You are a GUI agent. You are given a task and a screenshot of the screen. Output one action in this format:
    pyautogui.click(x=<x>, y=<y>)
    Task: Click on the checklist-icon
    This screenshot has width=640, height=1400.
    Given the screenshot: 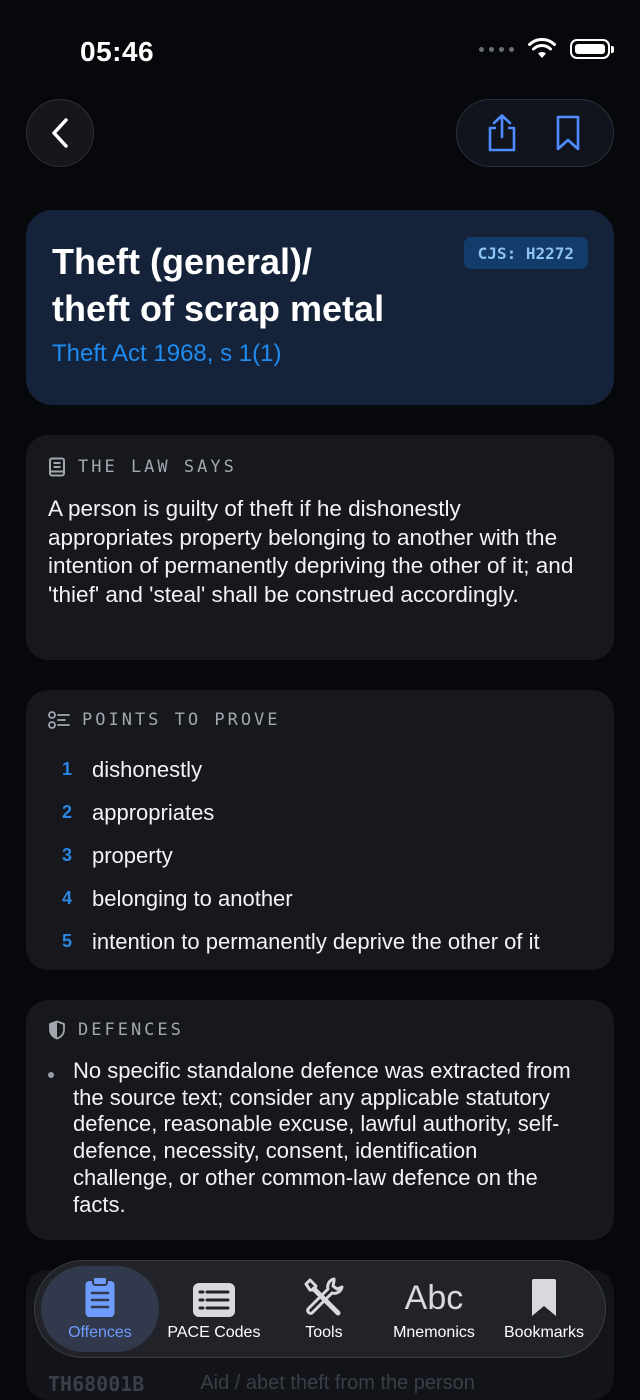 What is the action you would take?
    pyautogui.click(x=59, y=720)
    